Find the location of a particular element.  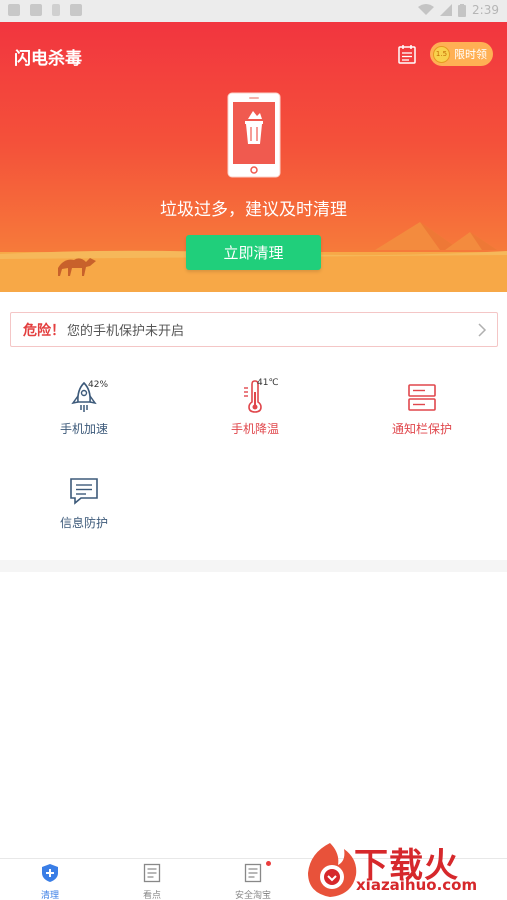

app-title: 闪电杀毒 is located at coordinates (48, 59).